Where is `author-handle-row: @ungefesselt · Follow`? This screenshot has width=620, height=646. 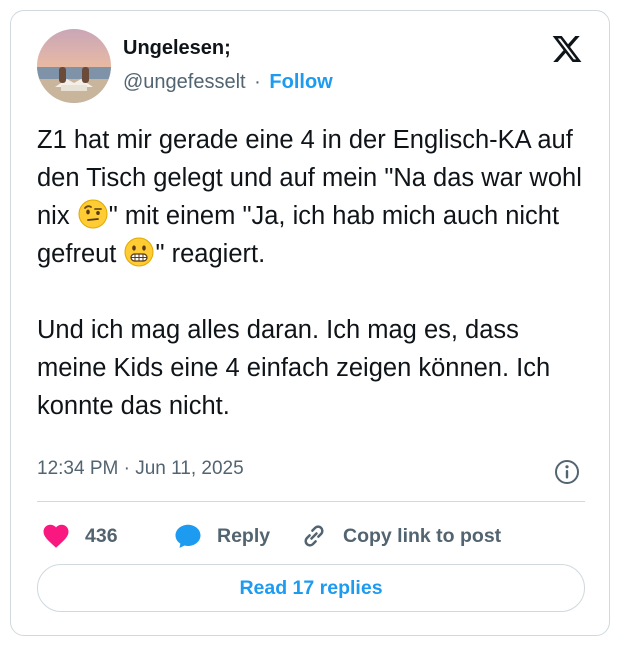 author-handle-row: @ungefesselt · Follow is located at coordinates (228, 82).